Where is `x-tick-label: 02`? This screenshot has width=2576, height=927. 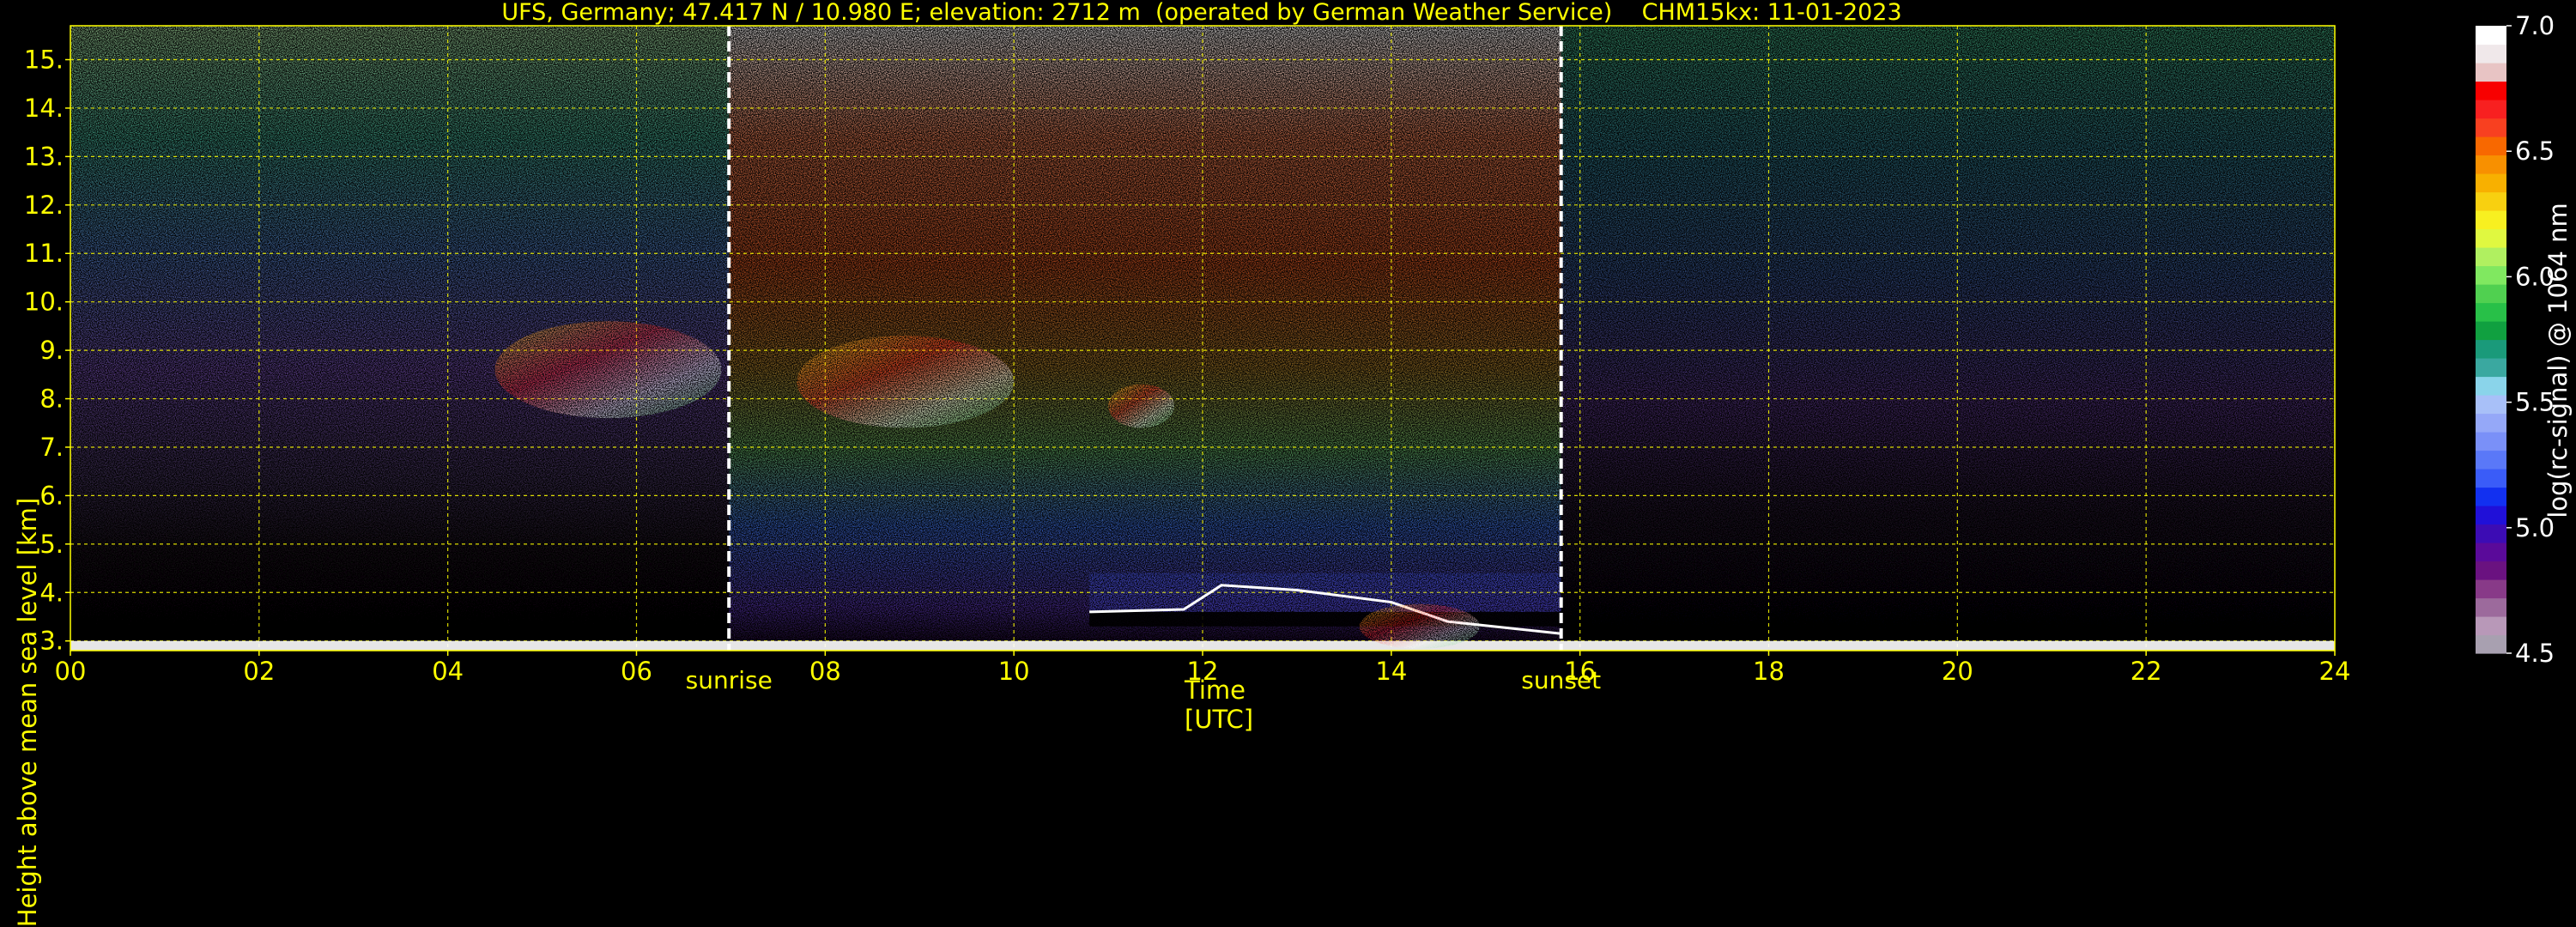 x-tick-label: 02 is located at coordinates (259, 671).